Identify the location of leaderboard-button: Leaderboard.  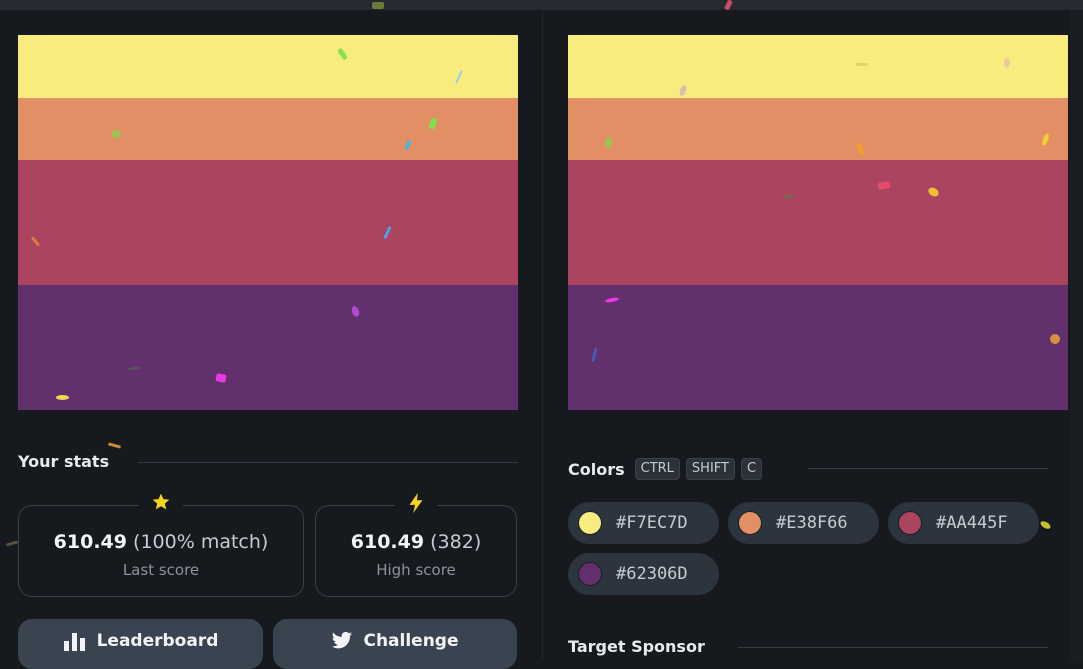
(140, 644).